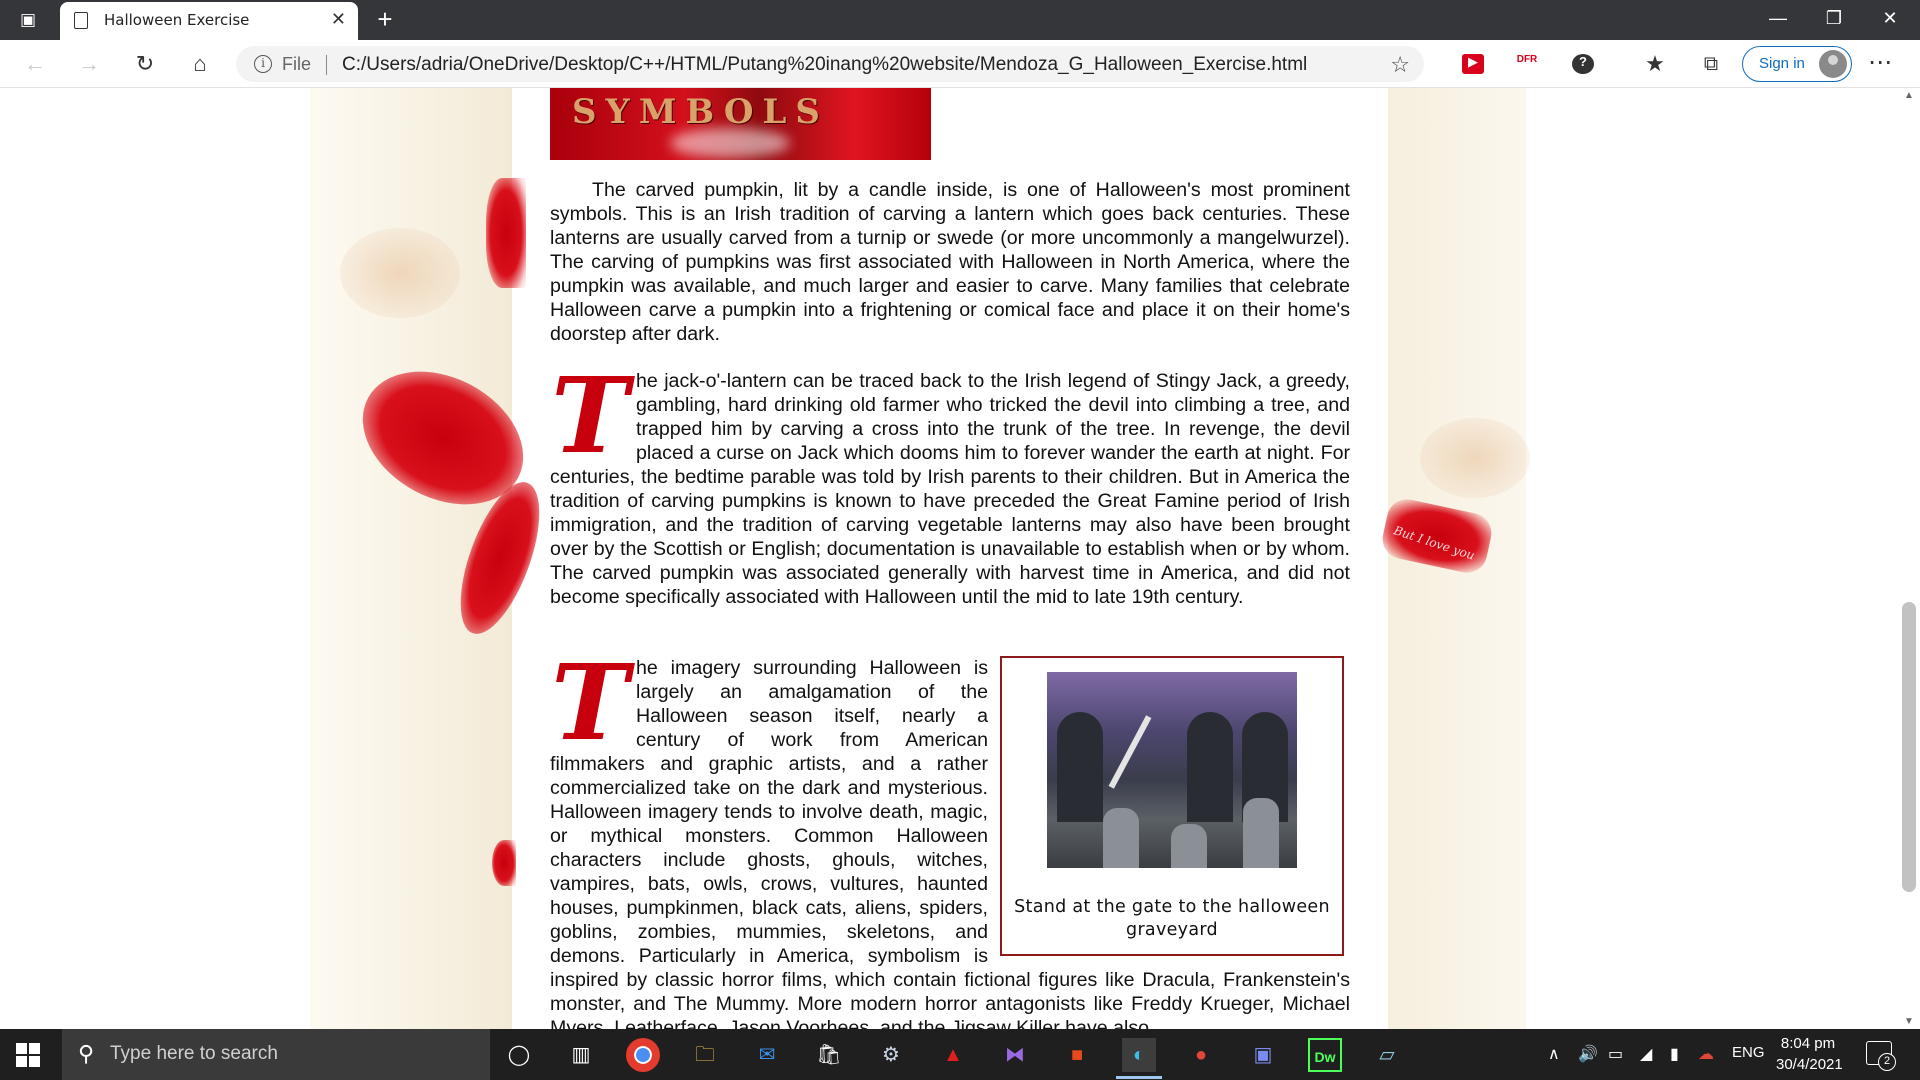 This screenshot has height=1080, width=1920. What do you see at coordinates (1015, 1055) in the screenshot?
I see `visual-studio-icon: ⧓` at bounding box center [1015, 1055].